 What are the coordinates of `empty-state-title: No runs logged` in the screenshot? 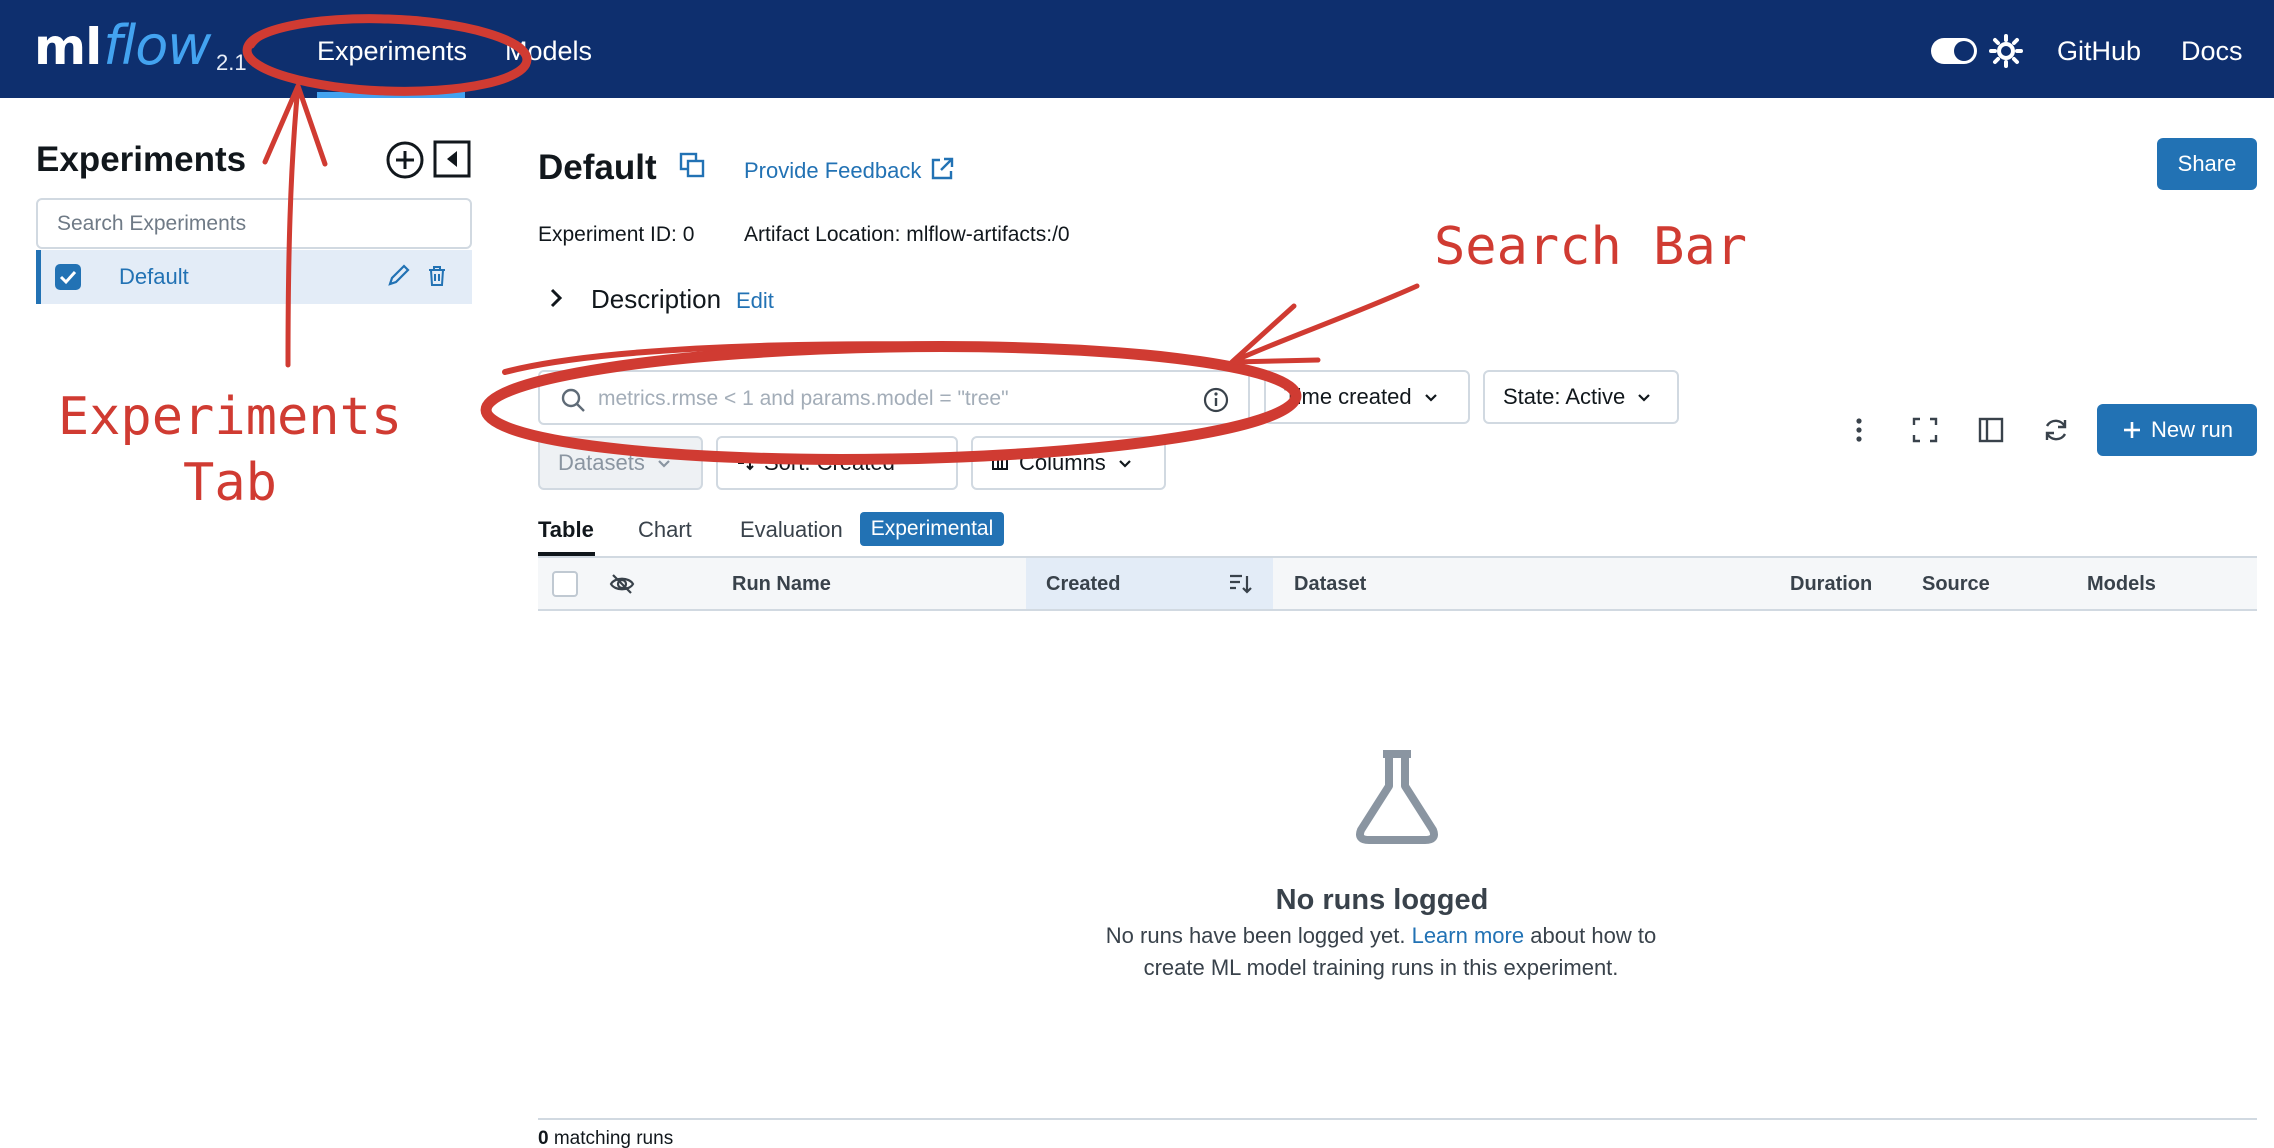 It's located at (1382, 900).